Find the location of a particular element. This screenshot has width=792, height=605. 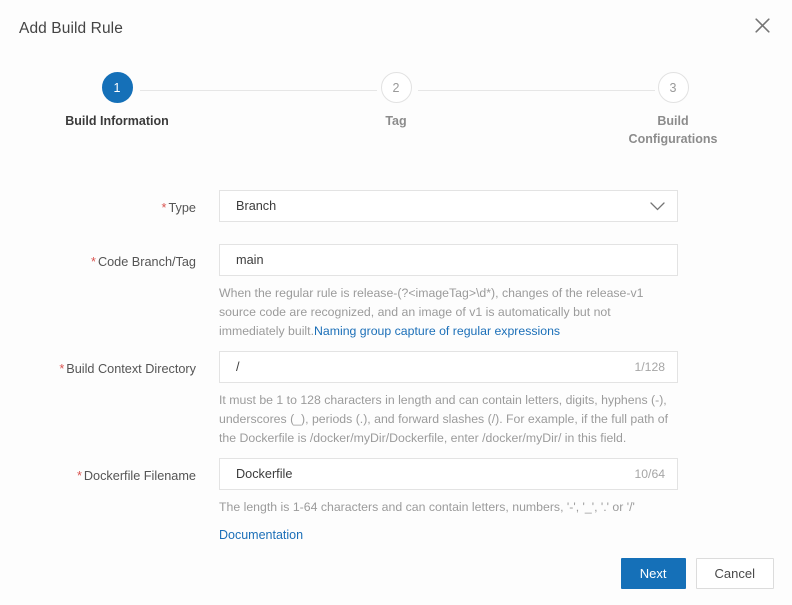

type-select: Branch is located at coordinates (448, 206).